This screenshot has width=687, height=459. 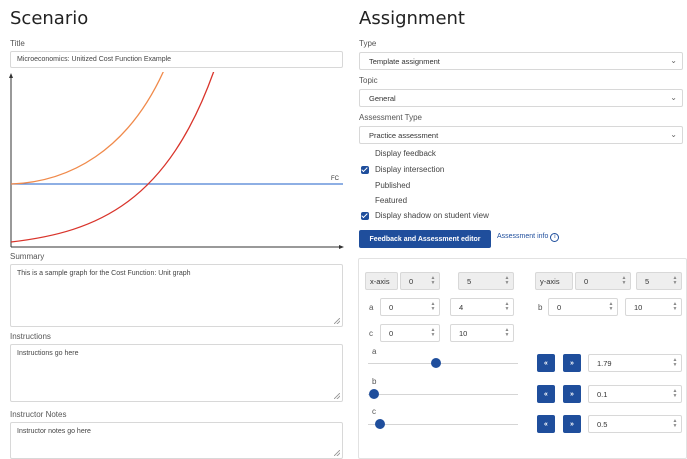 What do you see at coordinates (436, 363) in the screenshot?
I see `slider-a-knob` at bounding box center [436, 363].